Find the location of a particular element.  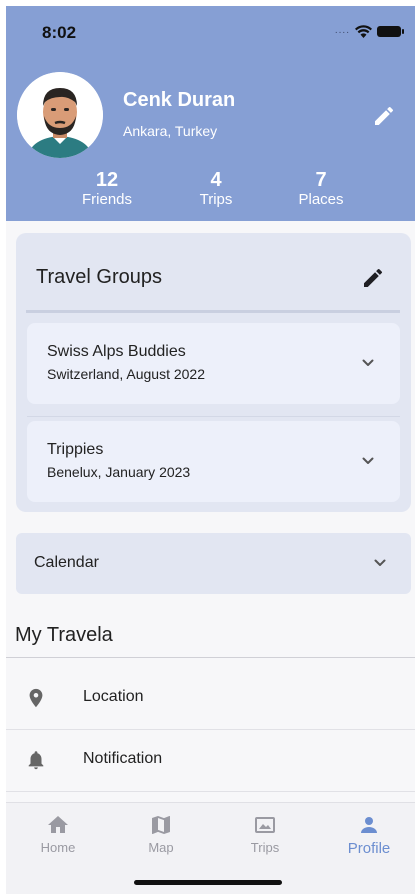

avatar is located at coordinates (60, 115).